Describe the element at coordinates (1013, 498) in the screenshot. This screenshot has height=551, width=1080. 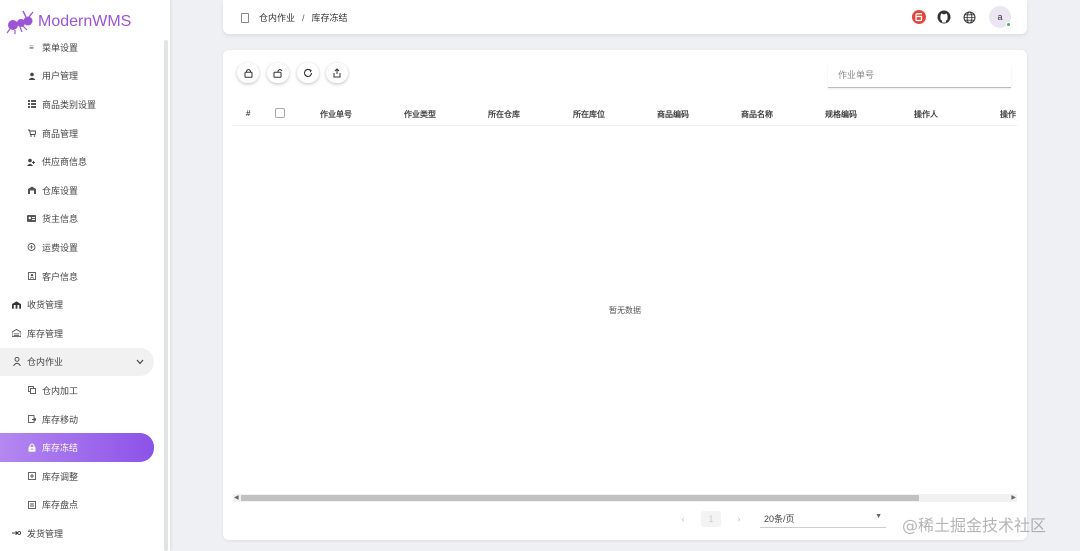
I see `scroll-right-icon: ▶` at that location.